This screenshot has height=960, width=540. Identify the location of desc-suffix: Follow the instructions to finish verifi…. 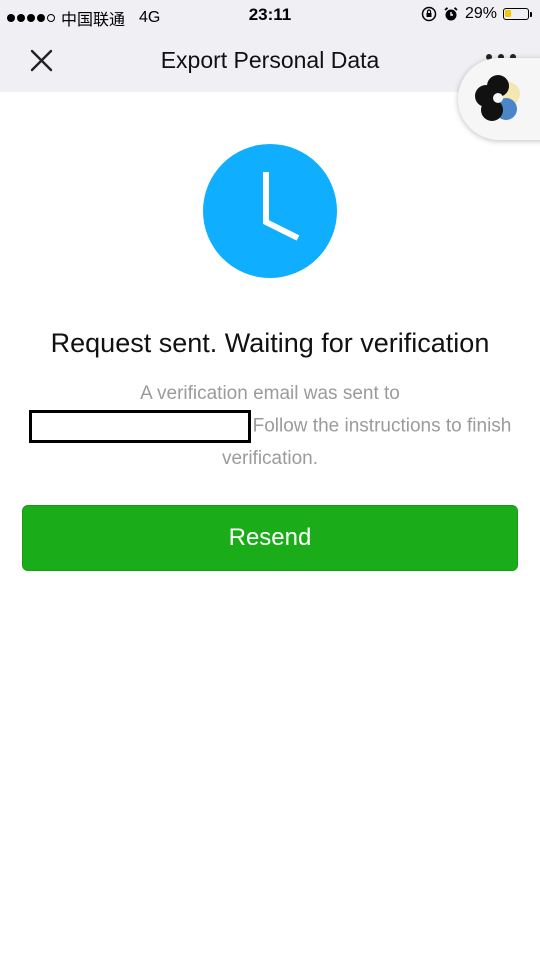
(366, 442).